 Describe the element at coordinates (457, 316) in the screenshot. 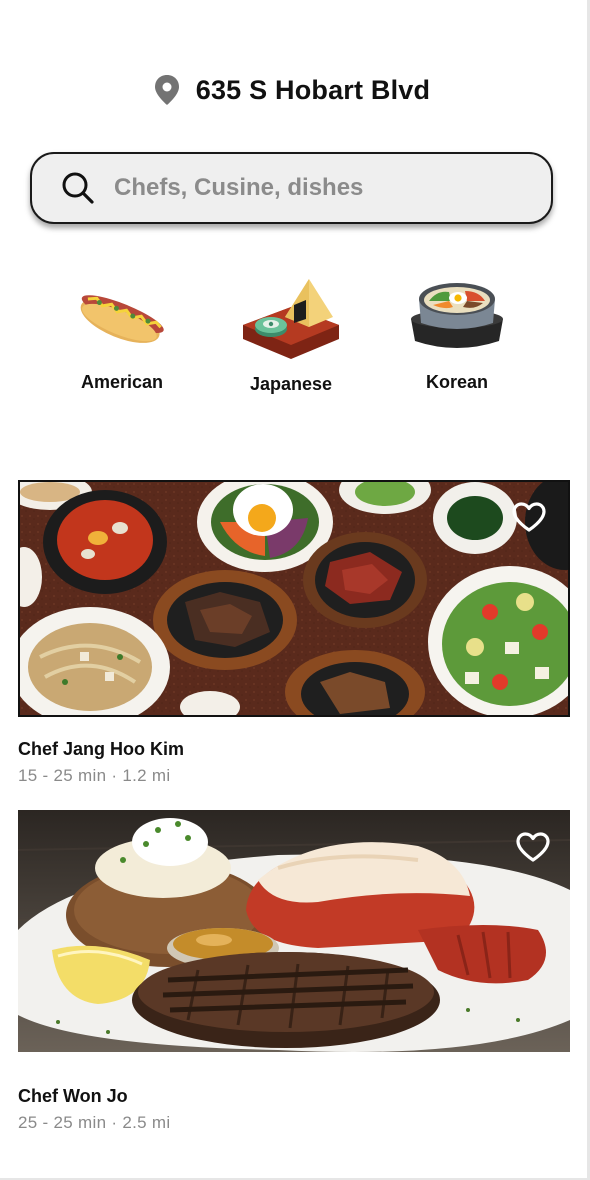

I see `bibimbap-pot-icon` at that location.